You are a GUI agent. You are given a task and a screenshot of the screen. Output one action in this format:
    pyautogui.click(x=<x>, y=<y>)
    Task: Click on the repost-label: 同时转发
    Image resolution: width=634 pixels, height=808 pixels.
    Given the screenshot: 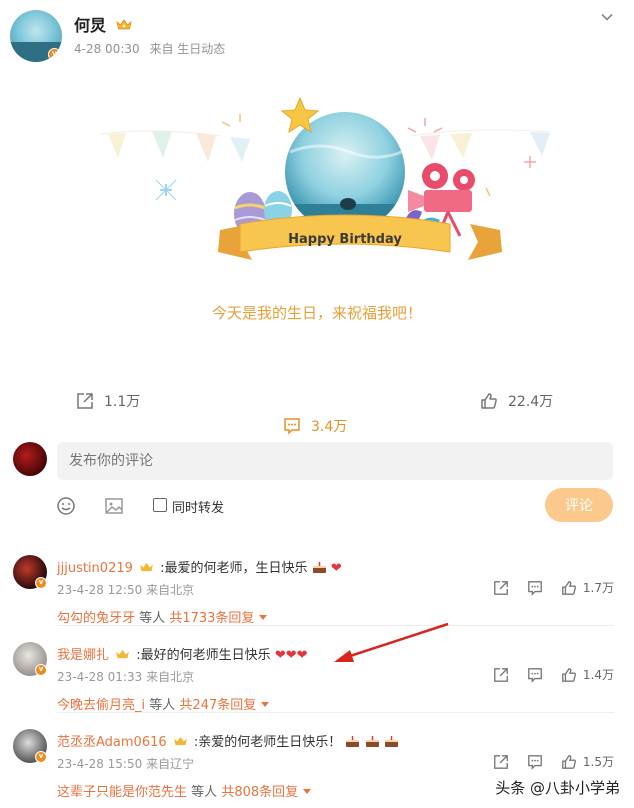 What is the action you would take?
    pyautogui.click(x=198, y=508)
    